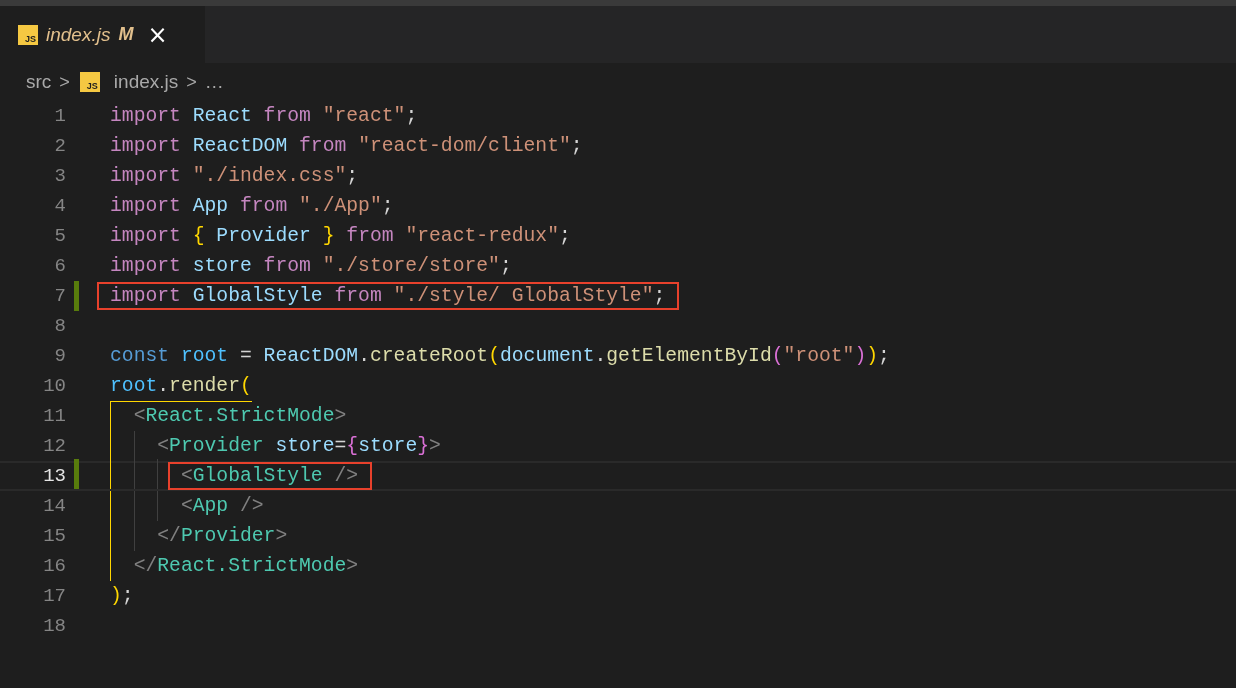  Describe the element at coordinates (181, 386) in the screenshot. I see `code-line: root.render(` at that location.